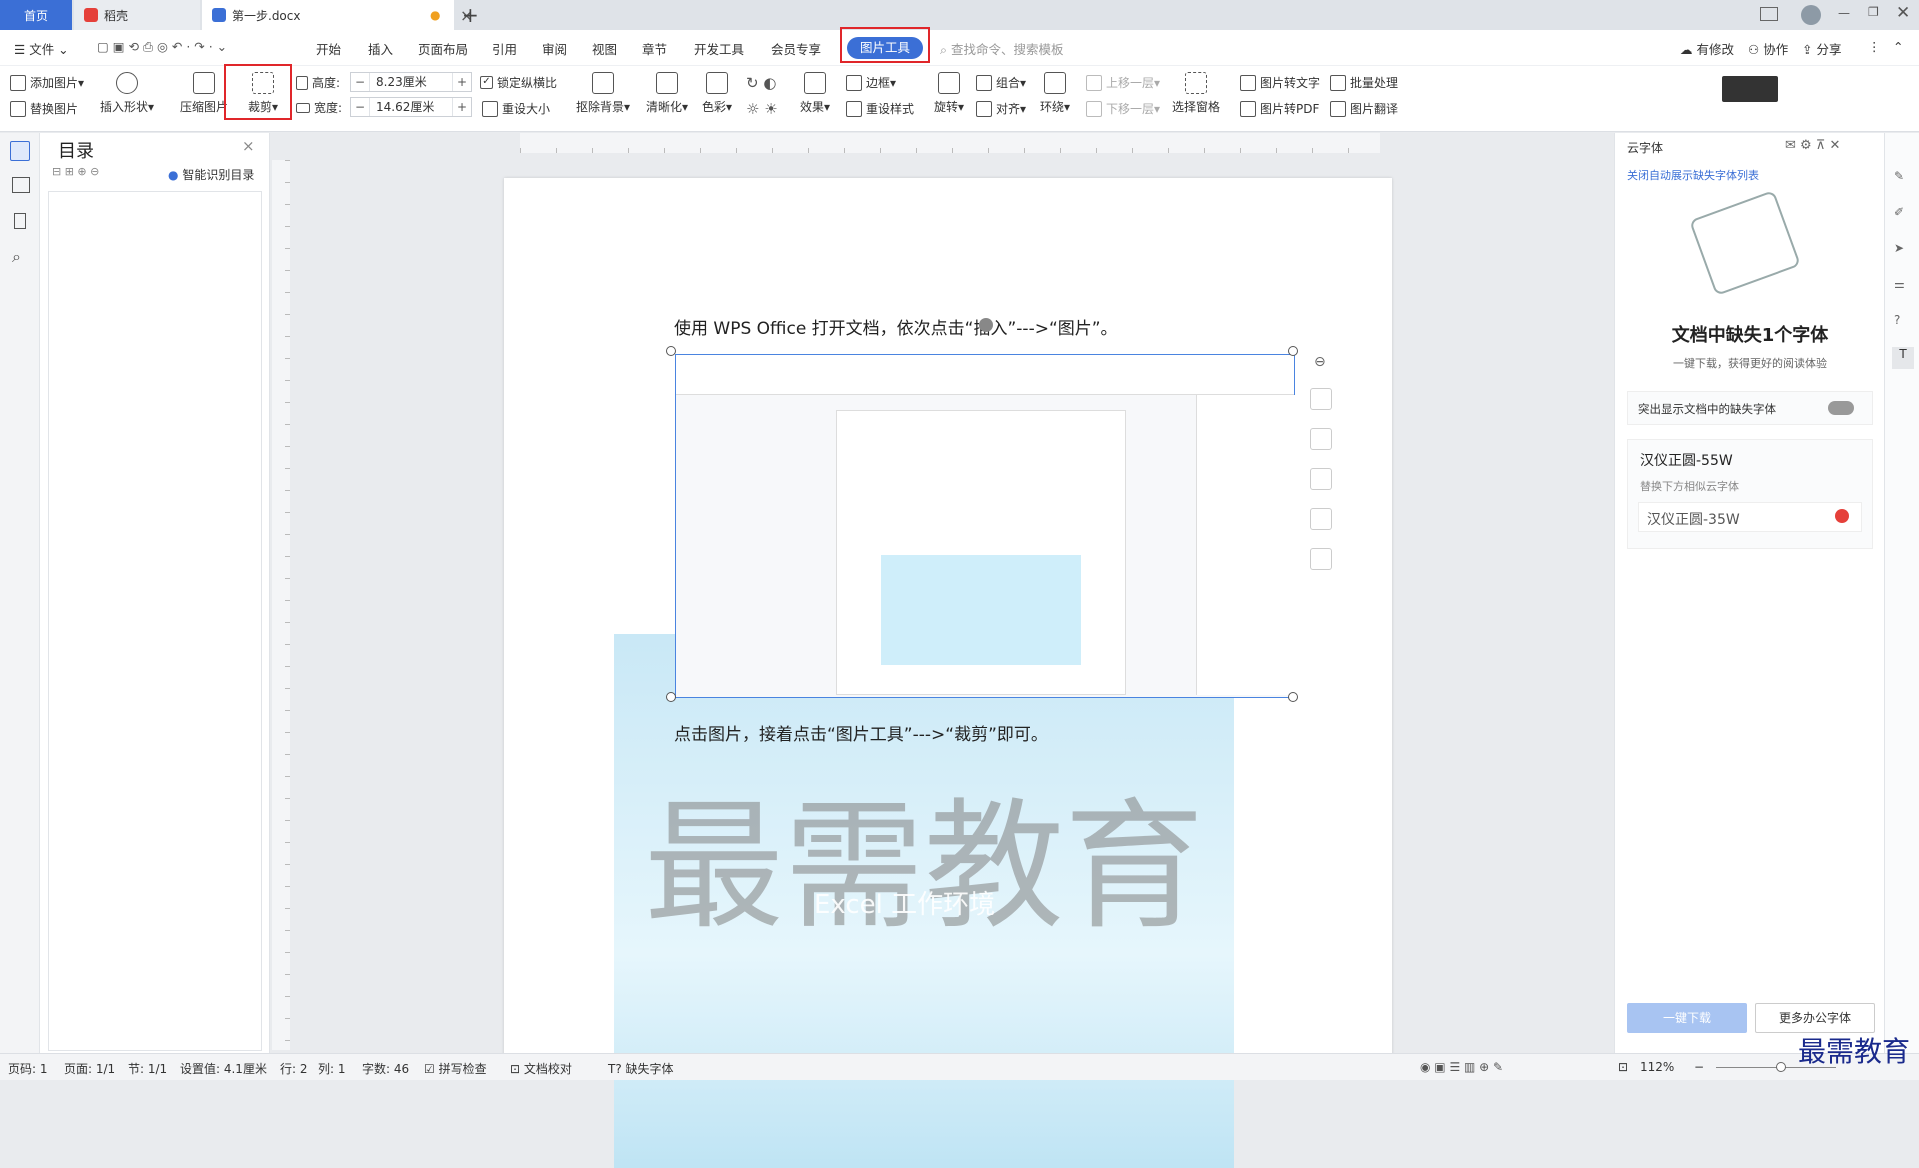 The width and height of the screenshot is (1919, 1168). I want to click on close-panel-icon: ×, so click(248, 146).